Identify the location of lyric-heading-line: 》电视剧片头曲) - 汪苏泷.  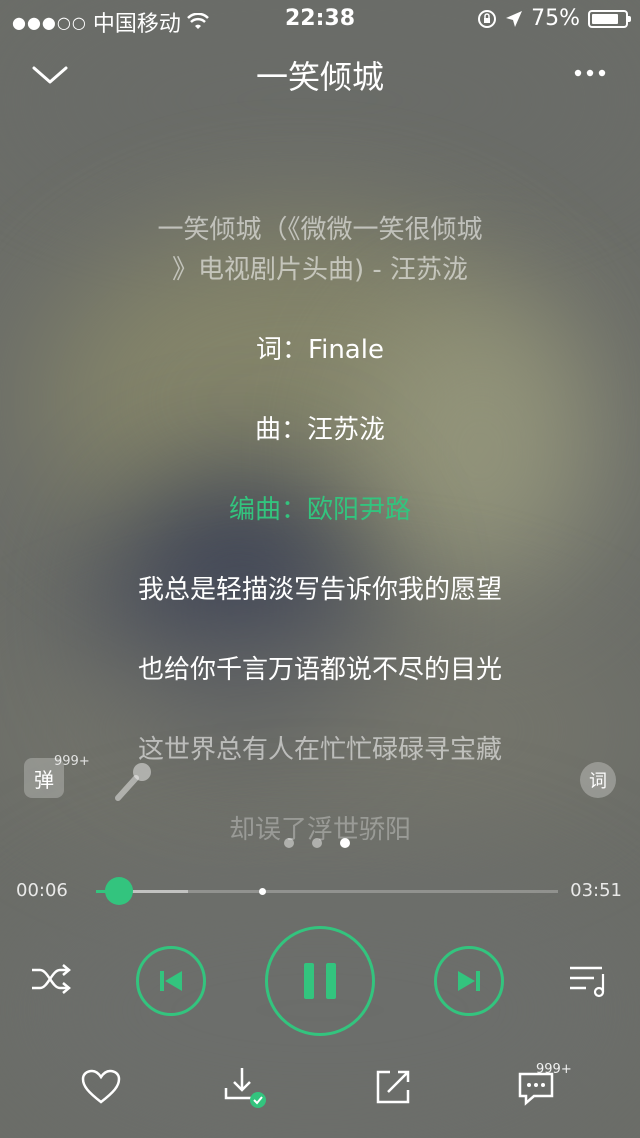
(320, 270).